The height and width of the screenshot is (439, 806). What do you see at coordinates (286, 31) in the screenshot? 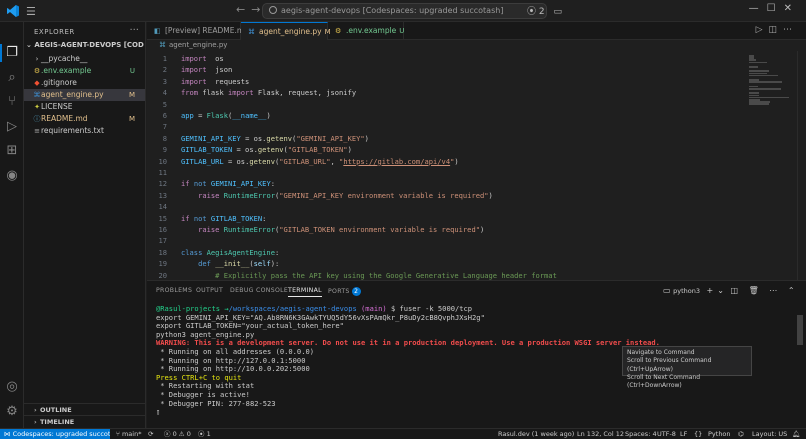
I see `tab-agent-engine: ⌘ agent_engine.py M` at bounding box center [286, 31].